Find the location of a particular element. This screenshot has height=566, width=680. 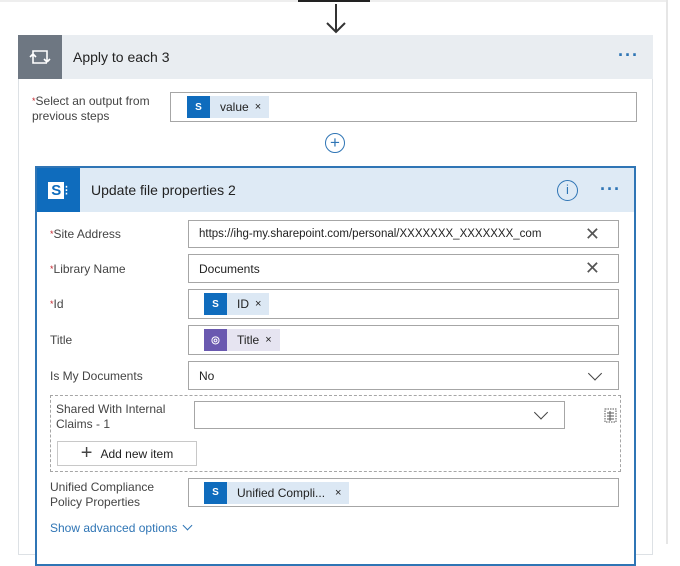

id-input: S ID × is located at coordinates (403, 304).